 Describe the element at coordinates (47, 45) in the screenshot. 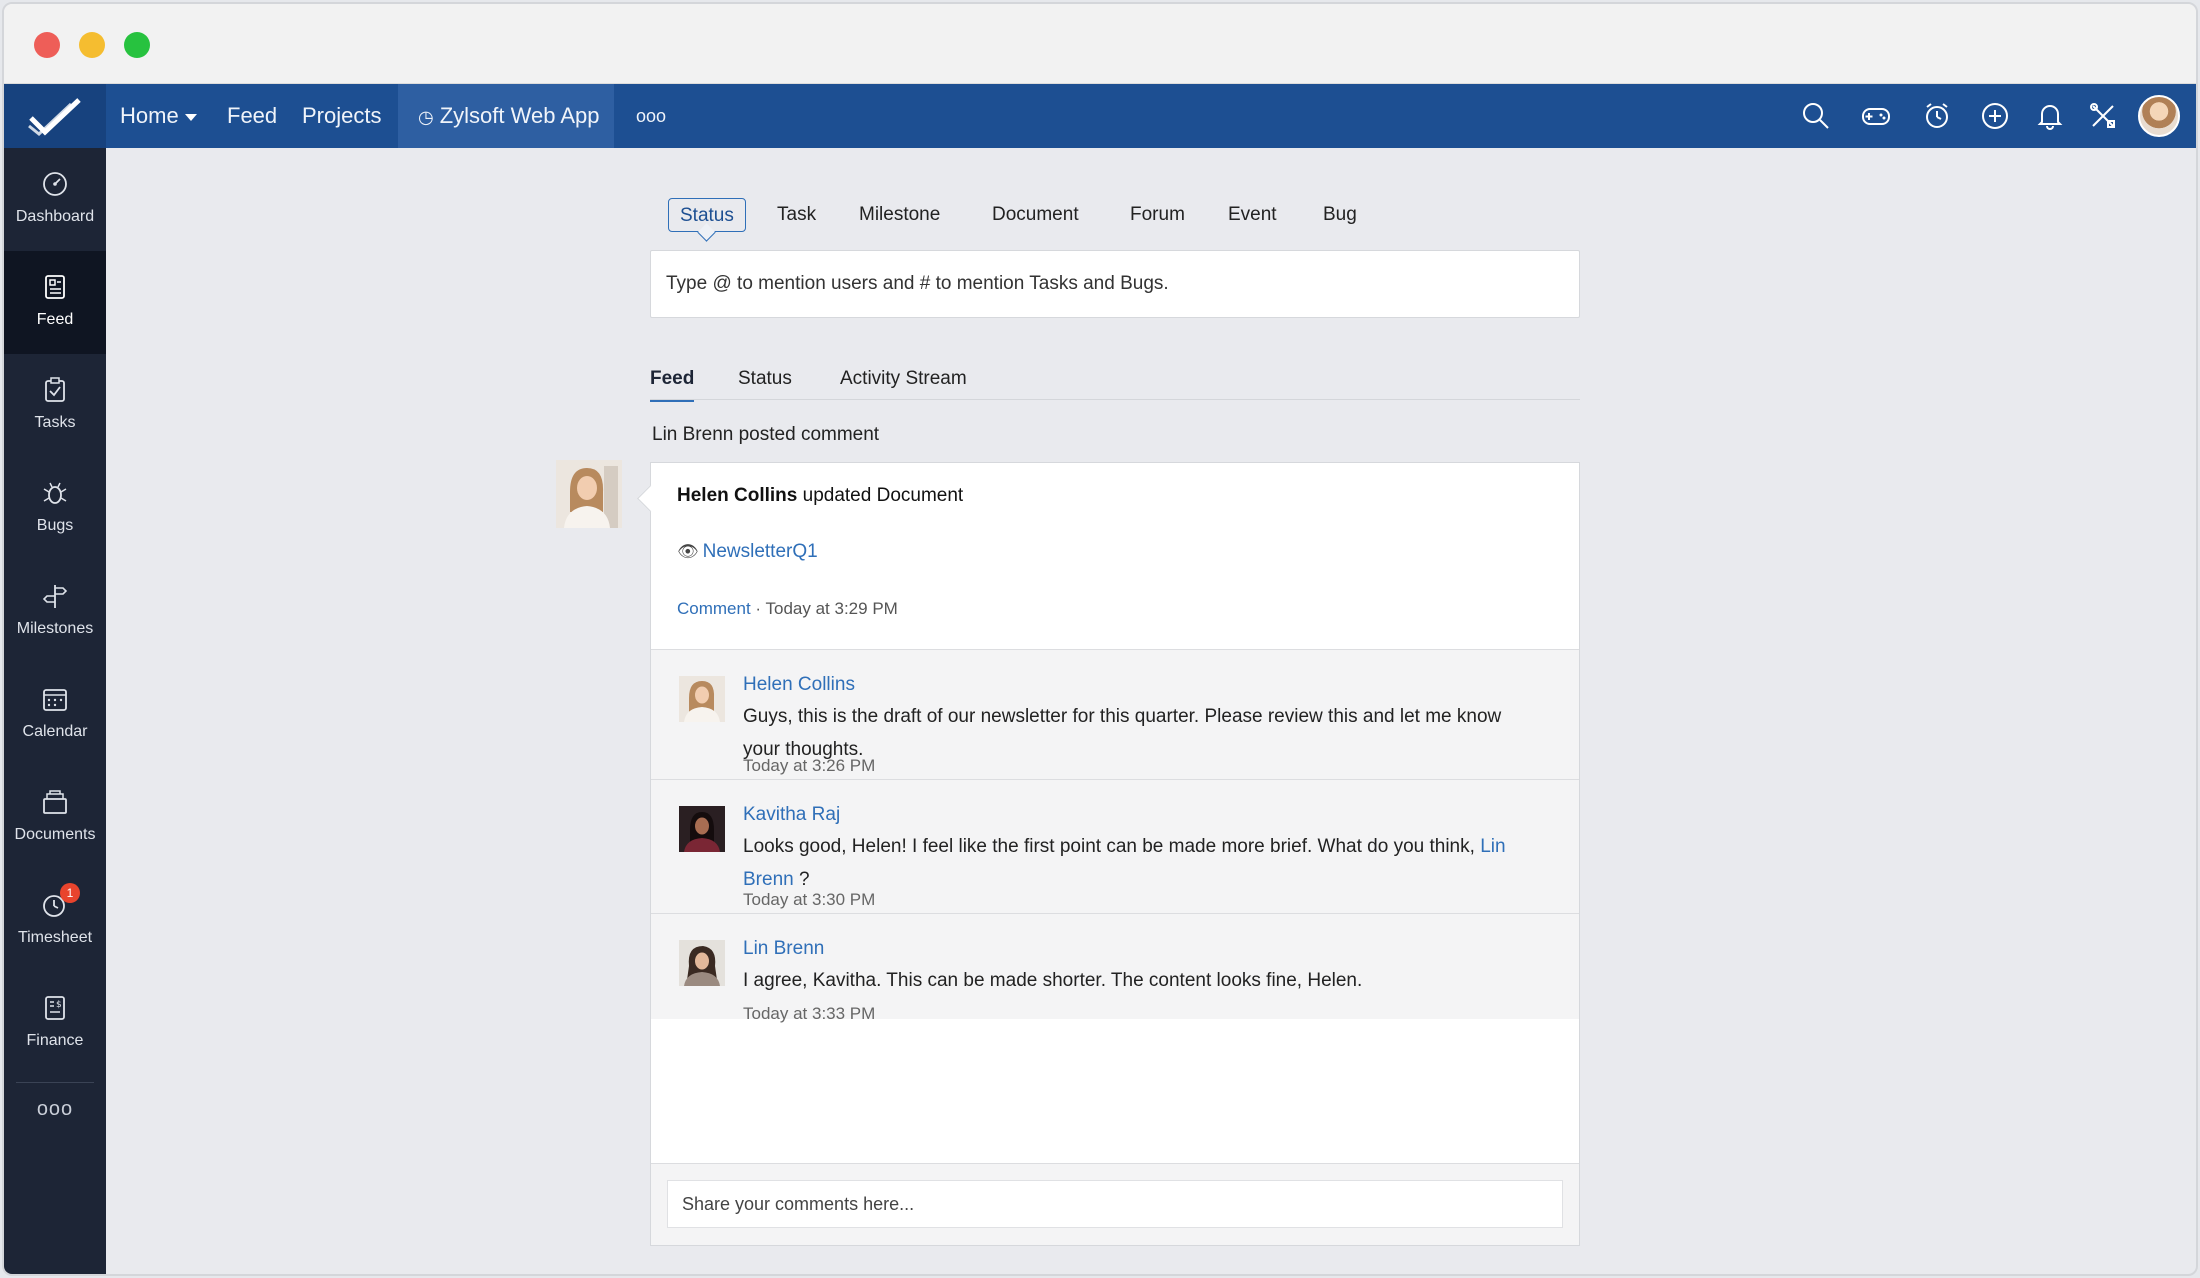

I see `close-window-button` at that location.